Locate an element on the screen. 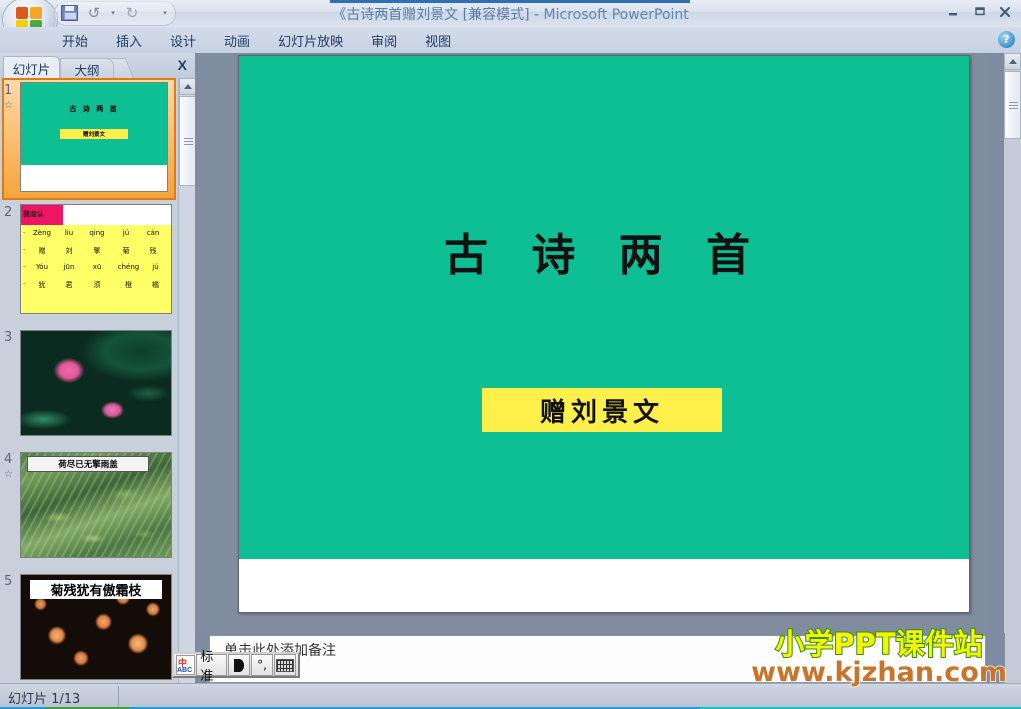 The image size is (1021, 709). save-icon is located at coordinates (69, 13).